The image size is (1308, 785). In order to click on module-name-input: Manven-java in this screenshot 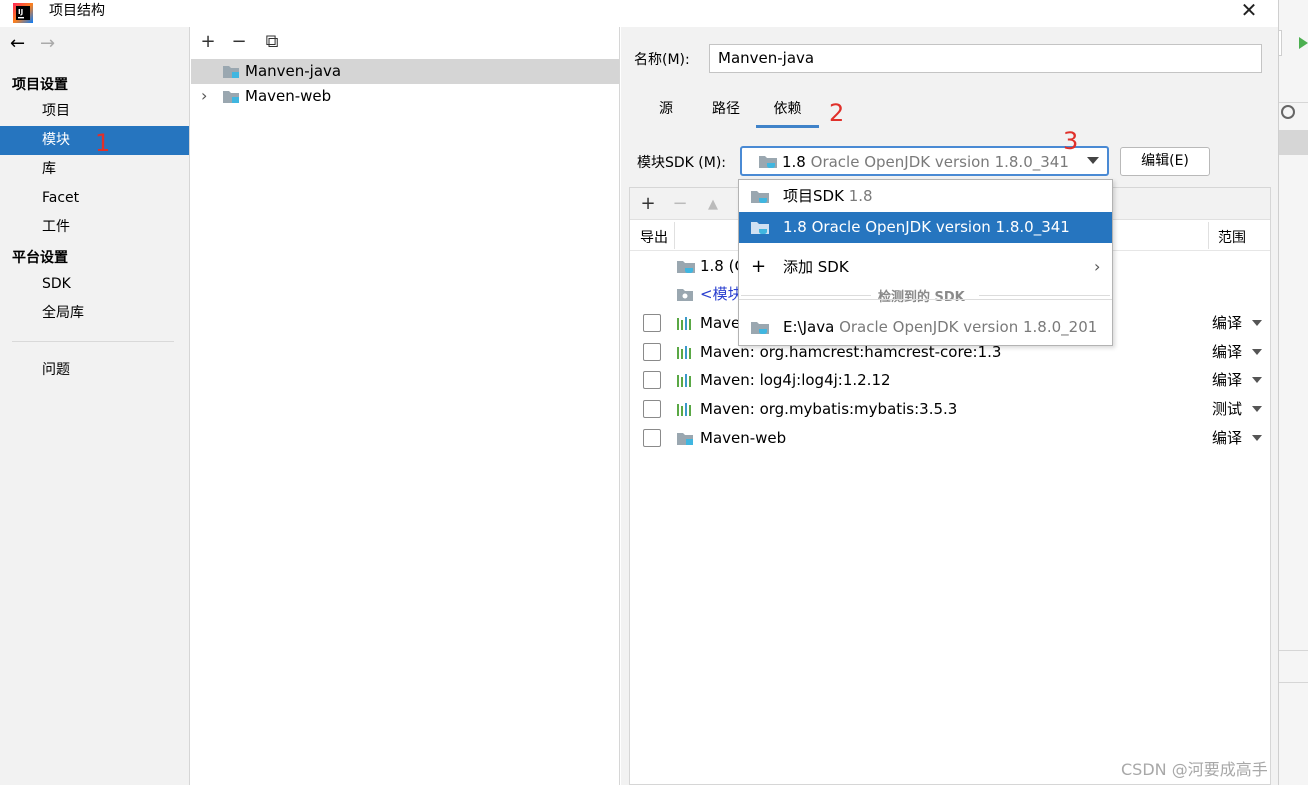, I will do `click(985, 58)`.